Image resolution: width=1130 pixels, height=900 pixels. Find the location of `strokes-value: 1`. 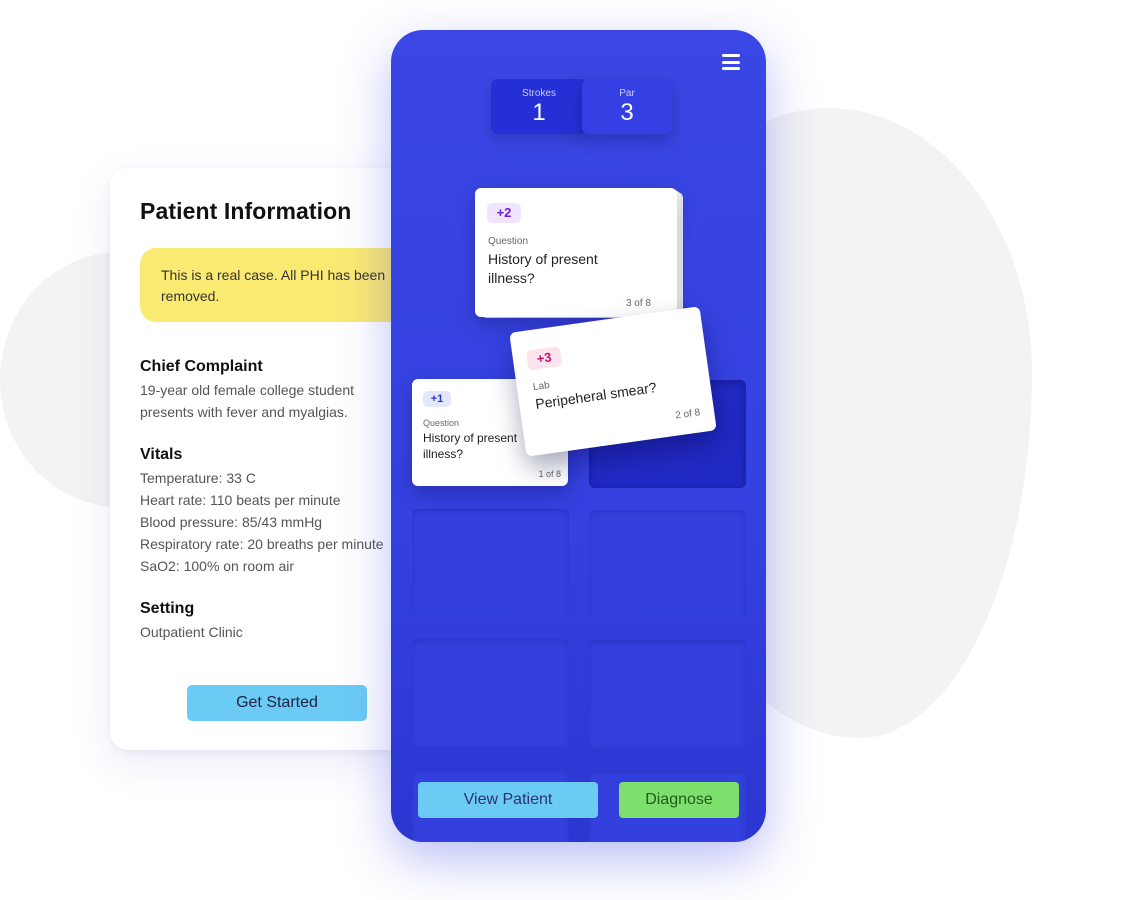

strokes-value: 1 is located at coordinates (539, 112).